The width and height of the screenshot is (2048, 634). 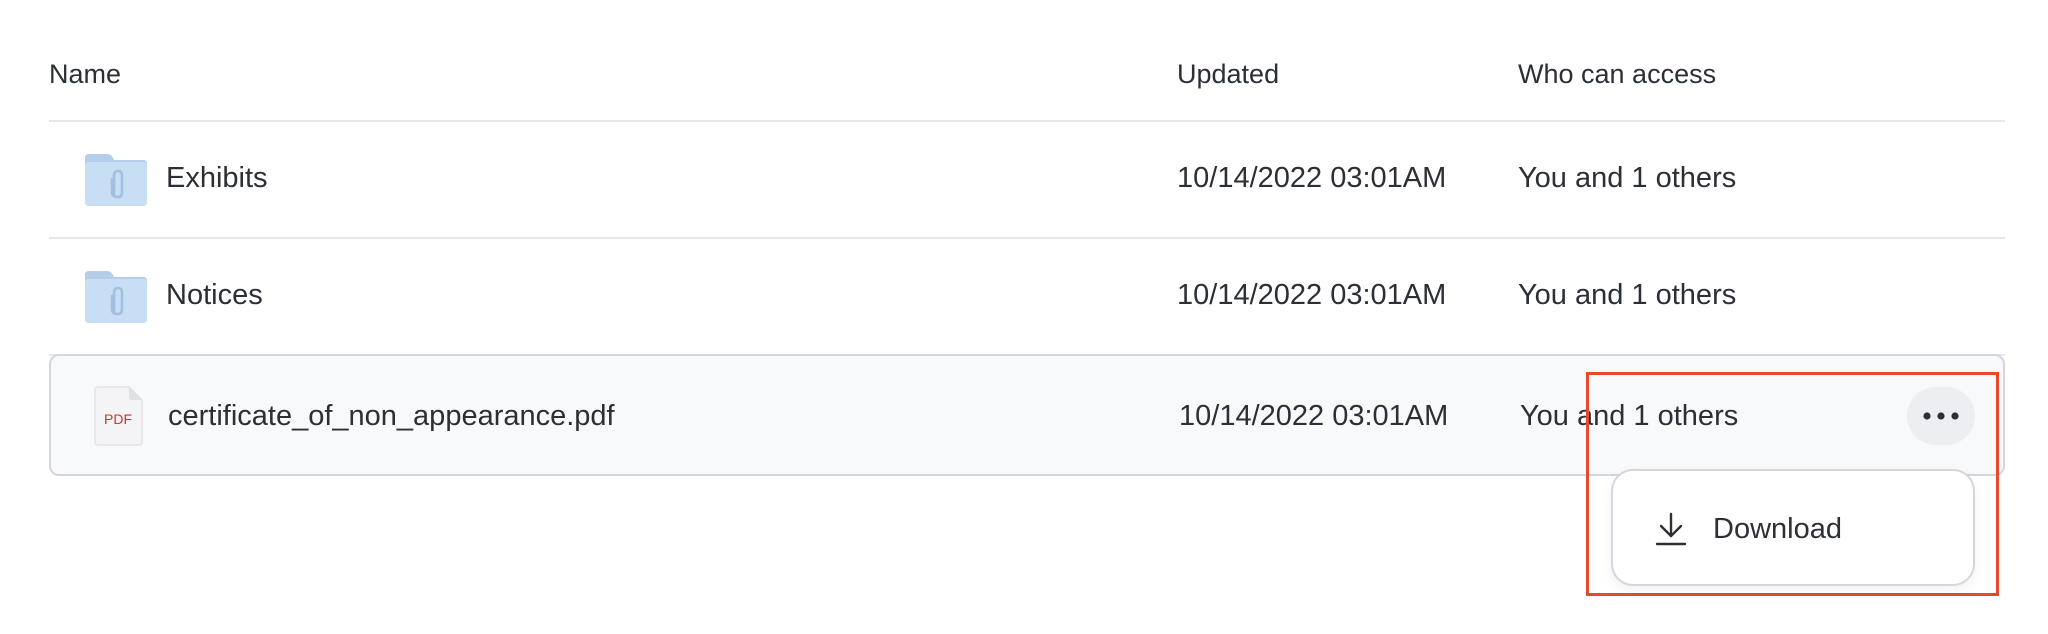 I want to click on download-menu-item: Download, so click(x=1793, y=527).